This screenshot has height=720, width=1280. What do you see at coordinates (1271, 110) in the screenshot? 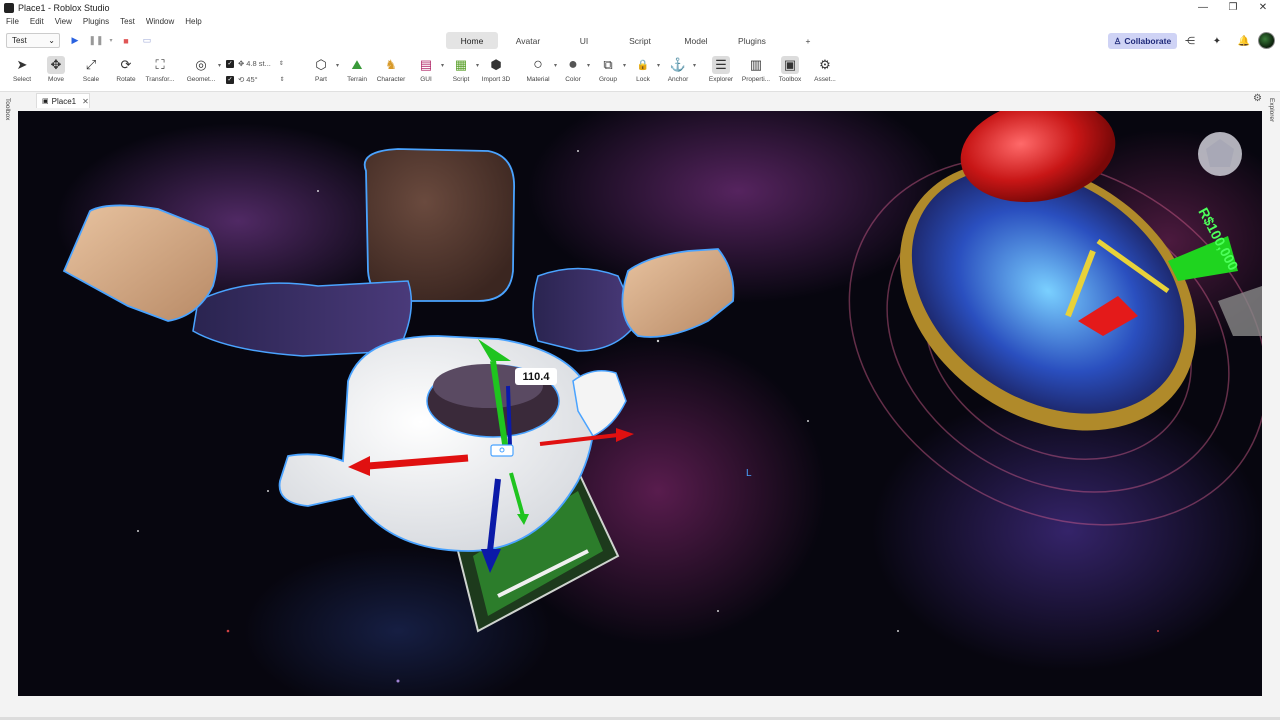
I see `explorer-panel-label: Explorer` at bounding box center [1271, 110].